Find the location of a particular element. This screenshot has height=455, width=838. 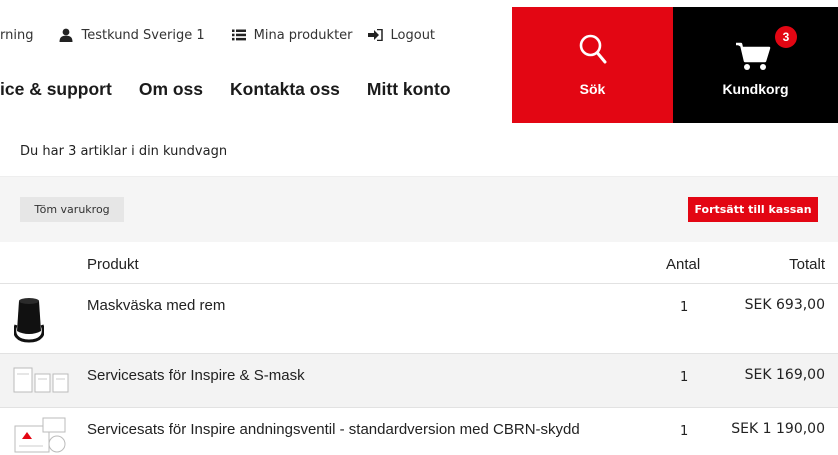

search-button: Sök is located at coordinates (592, 65).